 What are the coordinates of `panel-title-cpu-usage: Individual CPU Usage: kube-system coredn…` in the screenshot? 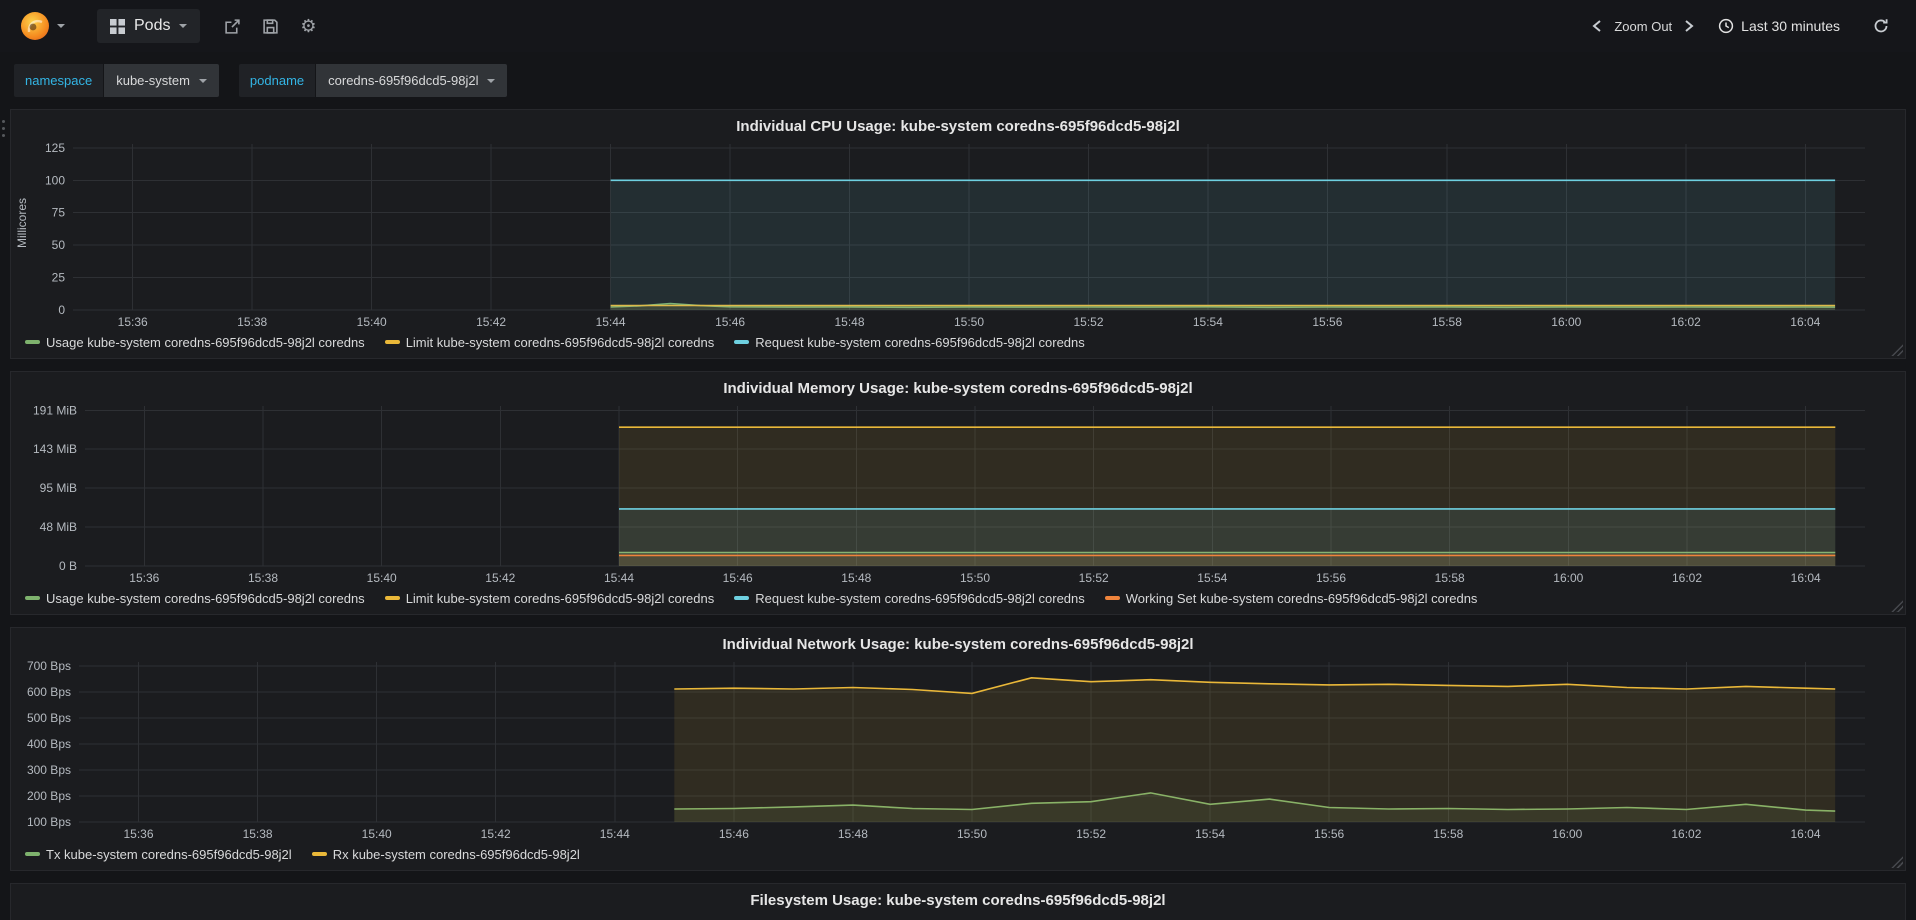 It's located at (958, 124).